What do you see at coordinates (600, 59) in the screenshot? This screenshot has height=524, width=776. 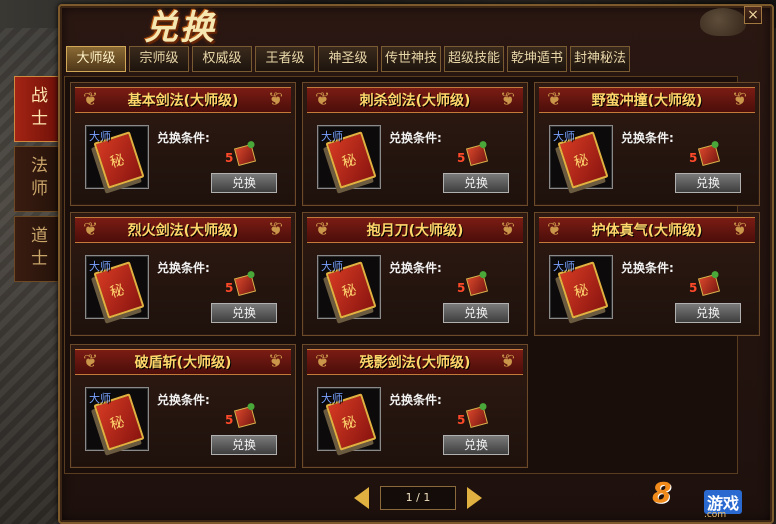 I see `tab-fengshen-secret: 封神秘法` at bounding box center [600, 59].